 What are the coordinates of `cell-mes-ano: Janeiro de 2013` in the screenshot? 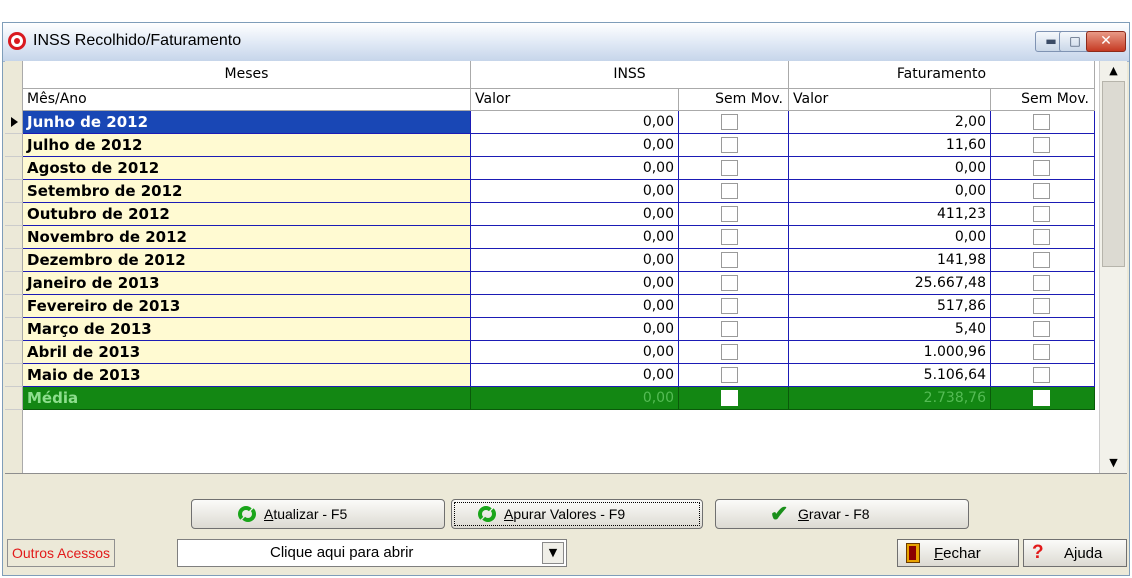 It's located at (247, 283).